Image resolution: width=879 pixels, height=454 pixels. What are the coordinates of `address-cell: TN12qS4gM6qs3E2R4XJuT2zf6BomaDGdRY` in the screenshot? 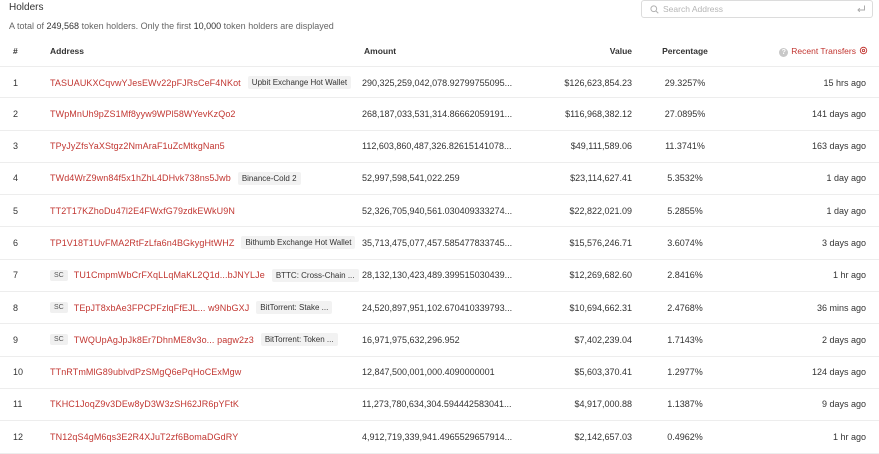 It's located at (144, 436).